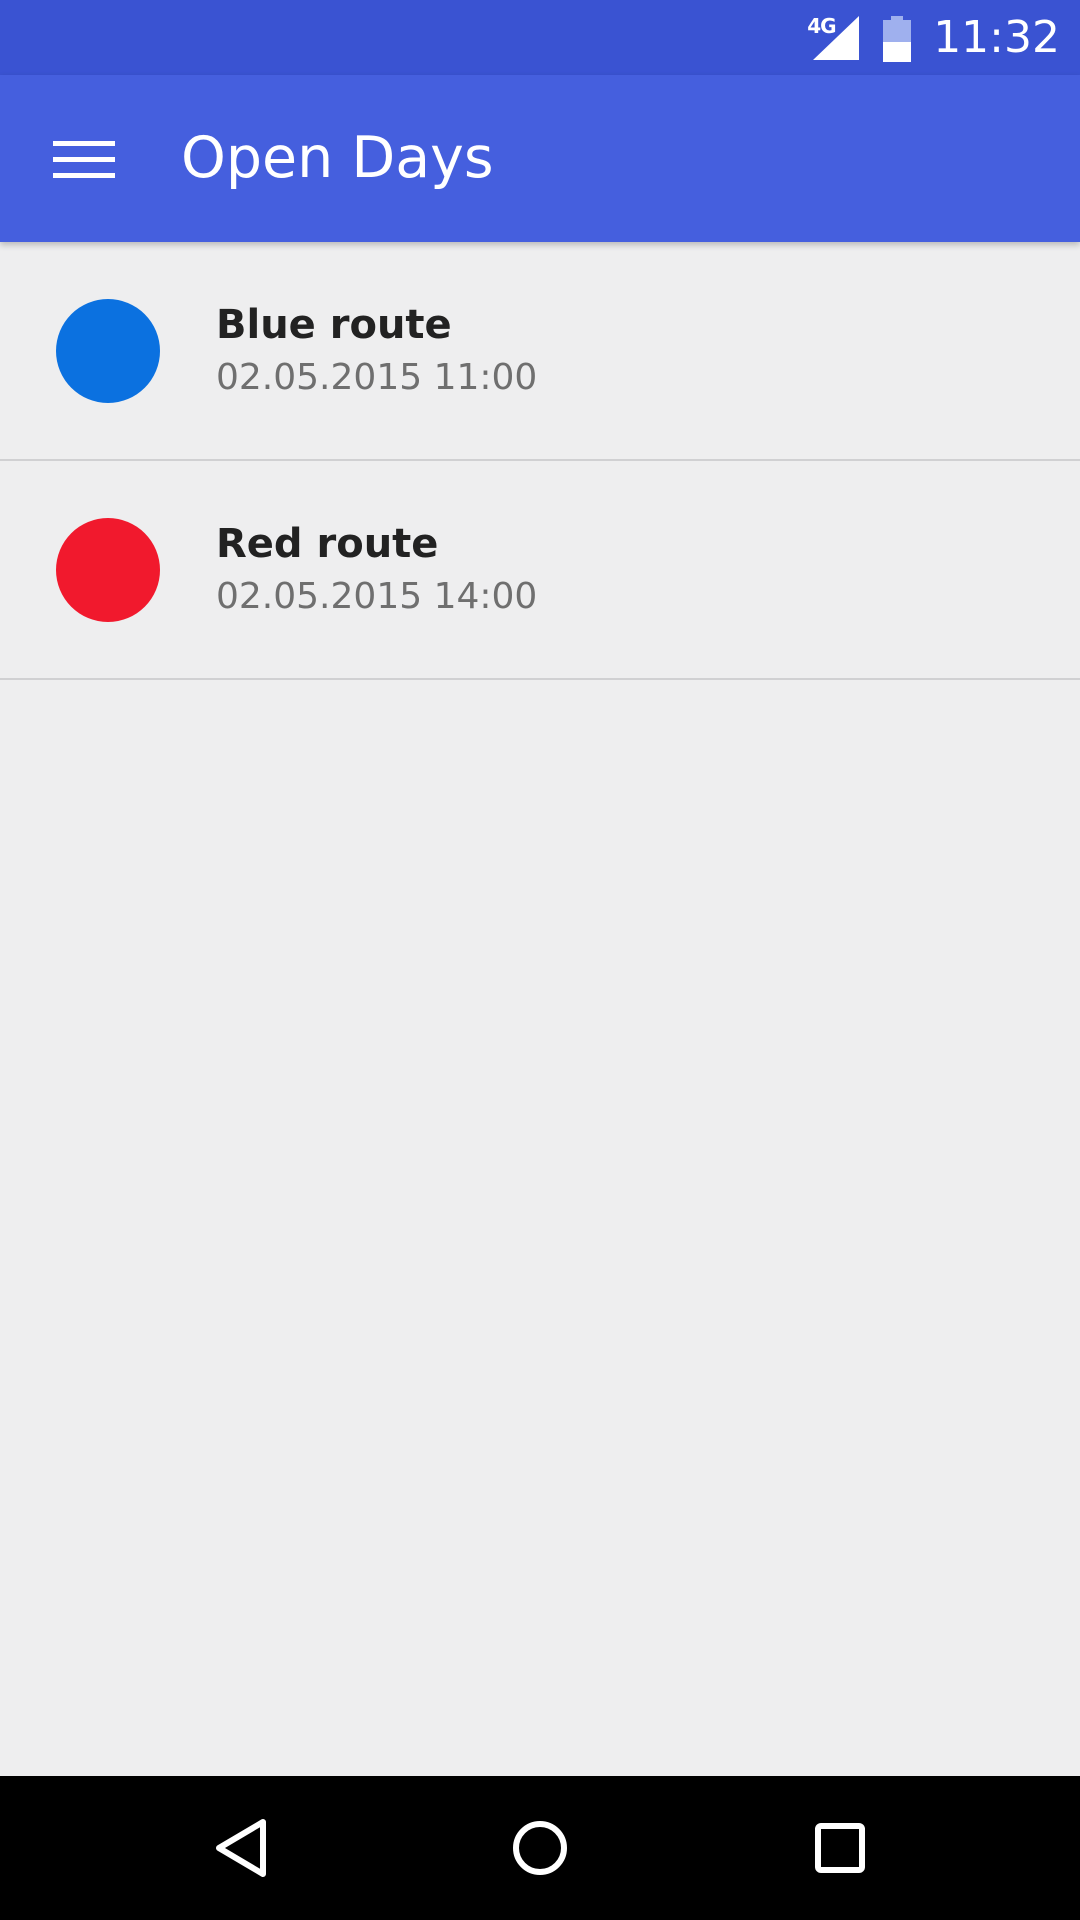 The width and height of the screenshot is (1080, 1920). Describe the element at coordinates (377, 377) in the screenshot. I see `route-datetime: 02.05.2015 11:00` at that location.